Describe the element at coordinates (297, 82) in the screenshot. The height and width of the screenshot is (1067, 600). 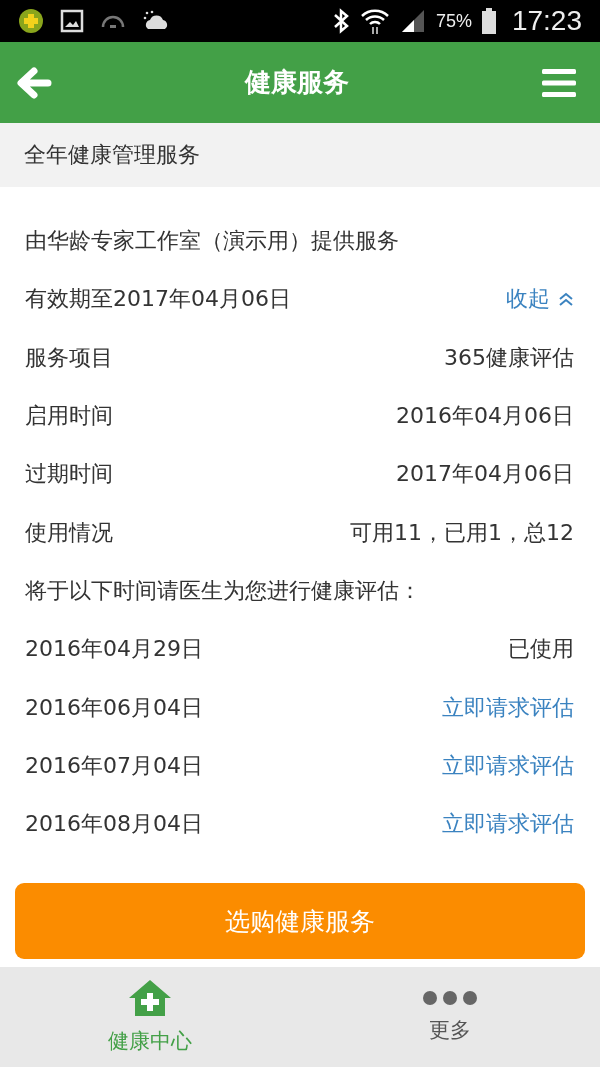
I see `page-title: 健康服务` at that location.